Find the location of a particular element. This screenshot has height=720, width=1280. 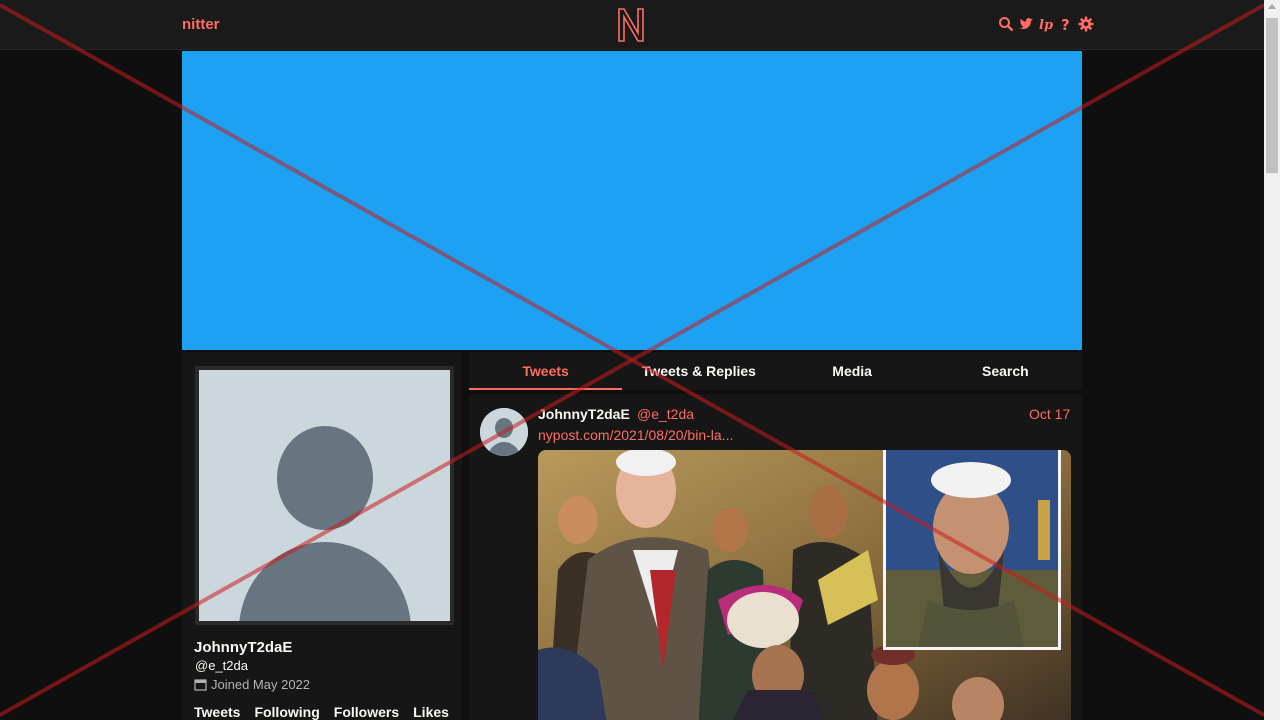

tab-tweets-replies: Tweets & Replies is located at coordinates (698, 371).